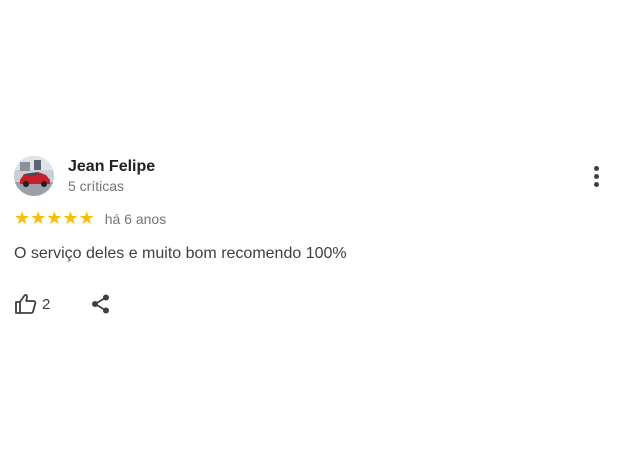 This screenshot has width=620, height=469. Describe the element at coordinates (46, 304) in the screenshot. I see `like-count: 2` at that location.